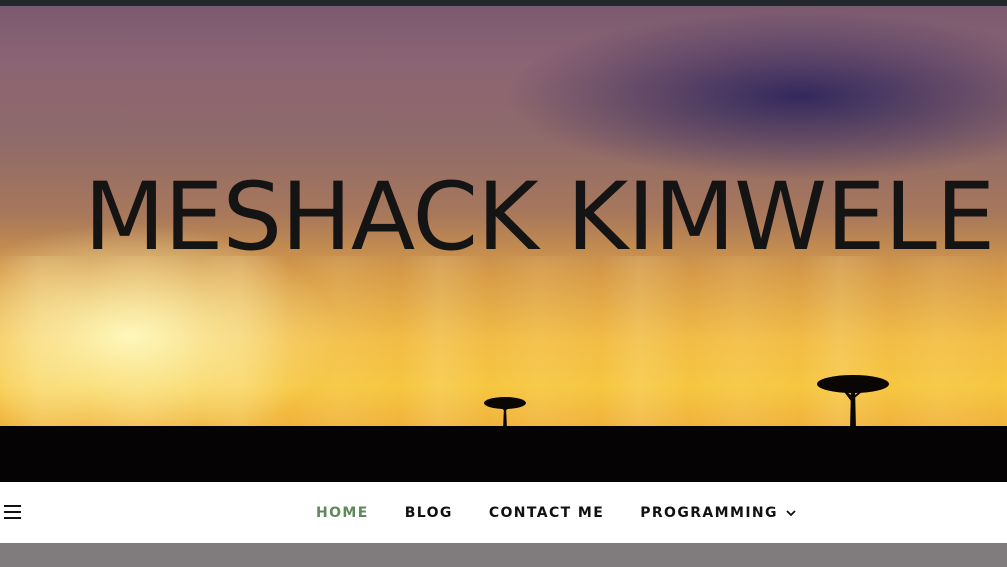 This screenshot has height=567, width=1007. I want to click on nav-item-home: HOME, so click(342, 513).